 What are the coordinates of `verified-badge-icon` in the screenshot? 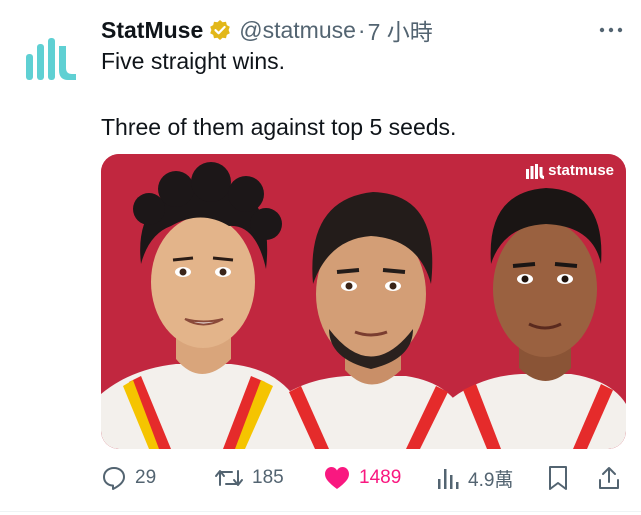 It's located at (220, 30).